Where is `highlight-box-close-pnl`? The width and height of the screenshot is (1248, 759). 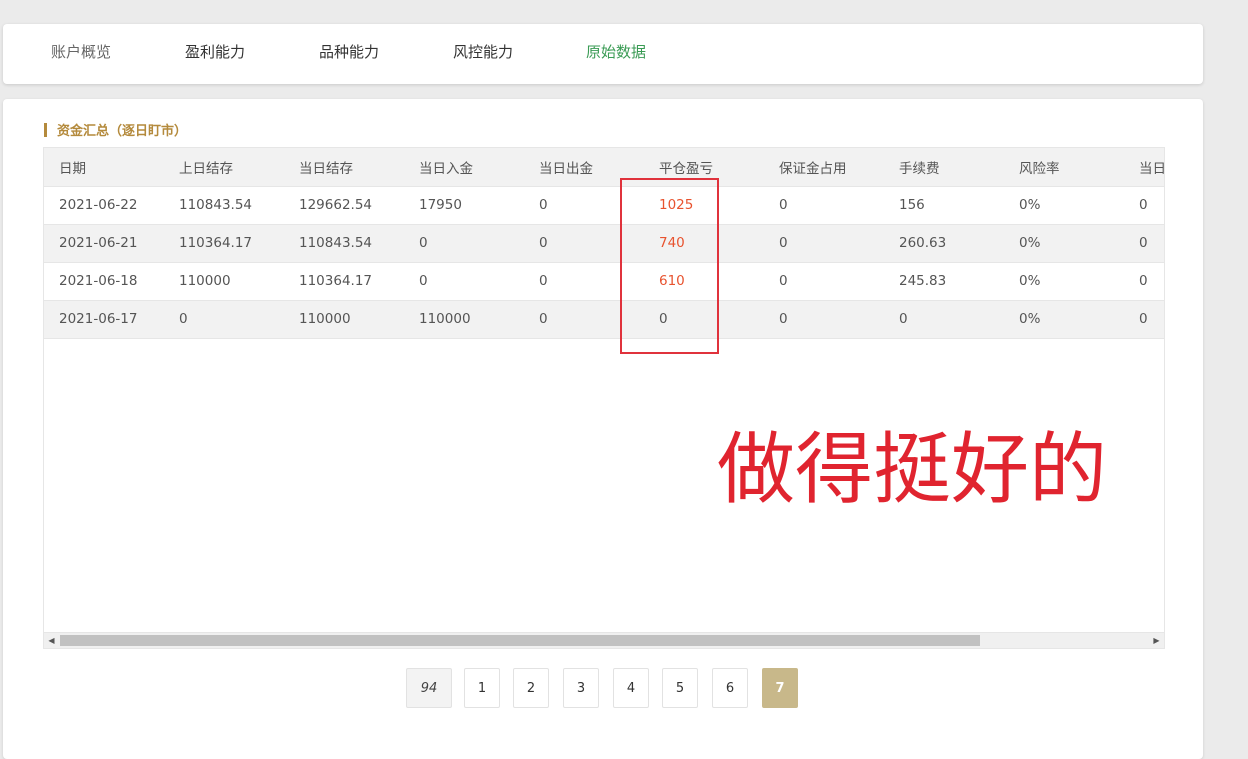 highlight-box-close-pnl is located at coordinates (669, 266).